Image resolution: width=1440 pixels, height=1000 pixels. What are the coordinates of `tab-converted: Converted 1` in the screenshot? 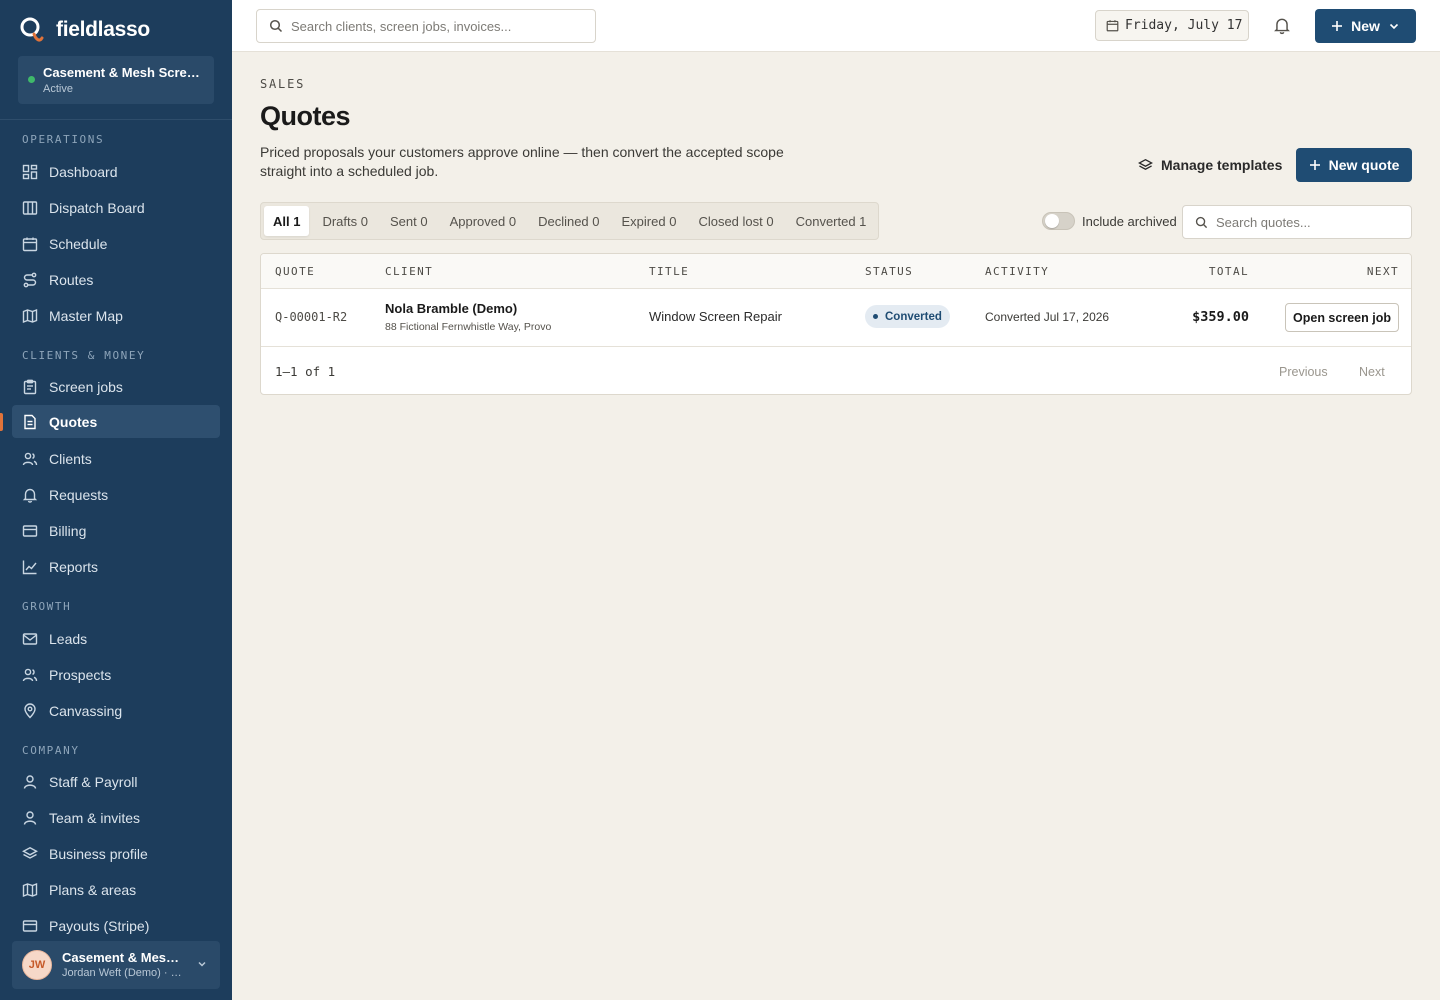 It's located at (831, 221).